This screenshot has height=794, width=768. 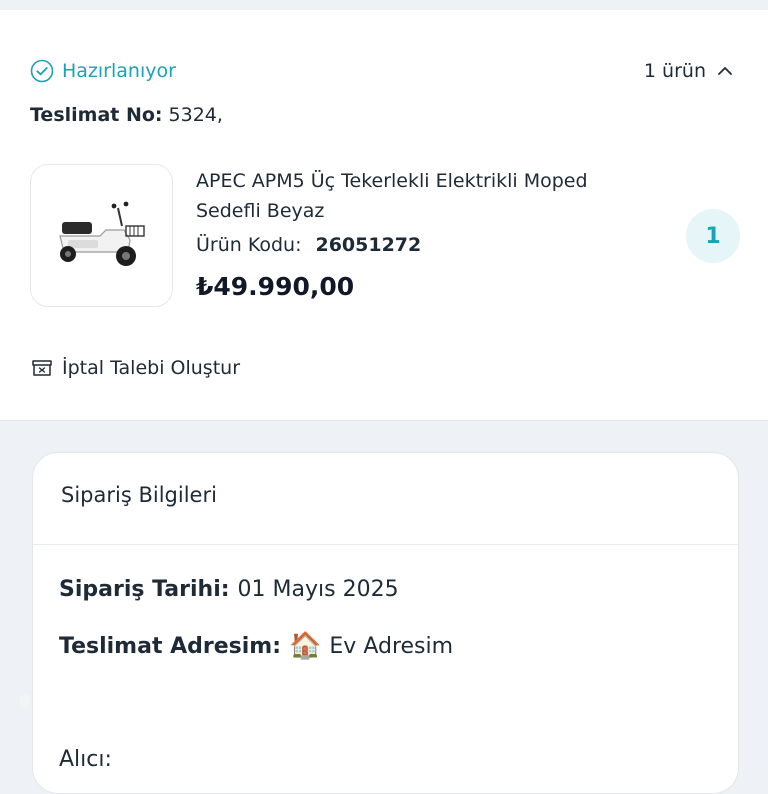 I want to click on store-box-icon, so click(x=42, y=368).